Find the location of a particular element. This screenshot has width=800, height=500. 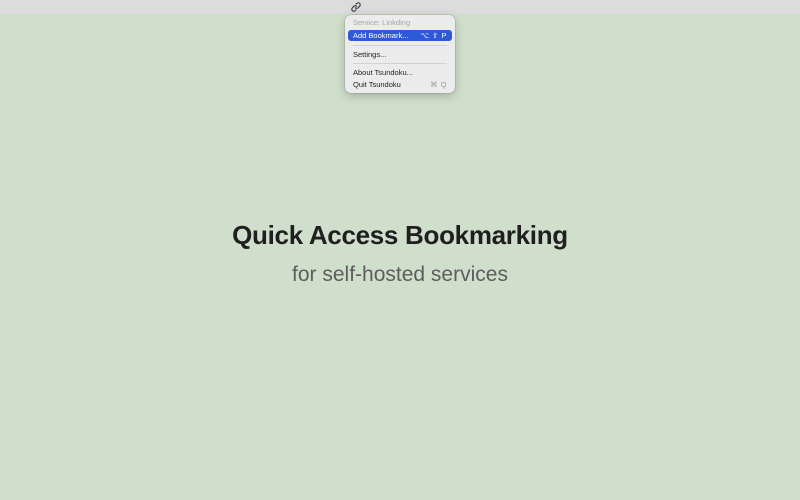

link-icon is located at coordinates (356, 7).